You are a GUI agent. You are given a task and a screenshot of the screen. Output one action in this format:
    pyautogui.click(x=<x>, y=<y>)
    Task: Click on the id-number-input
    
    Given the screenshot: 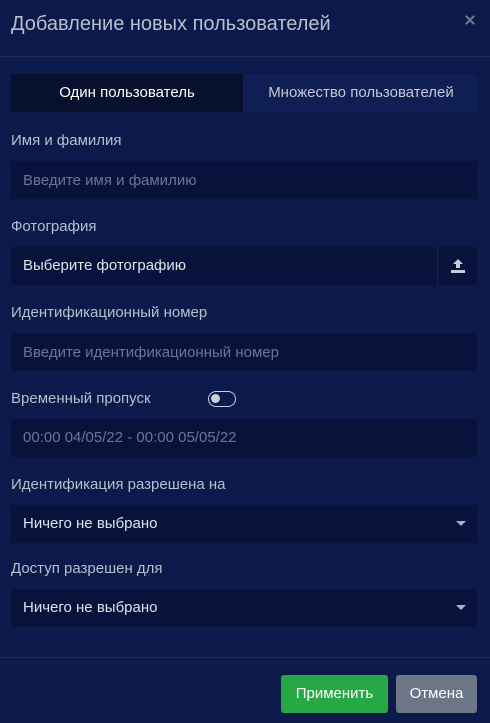 What is the action you would take?
    pyautogui.click(x=244, y=352)
    